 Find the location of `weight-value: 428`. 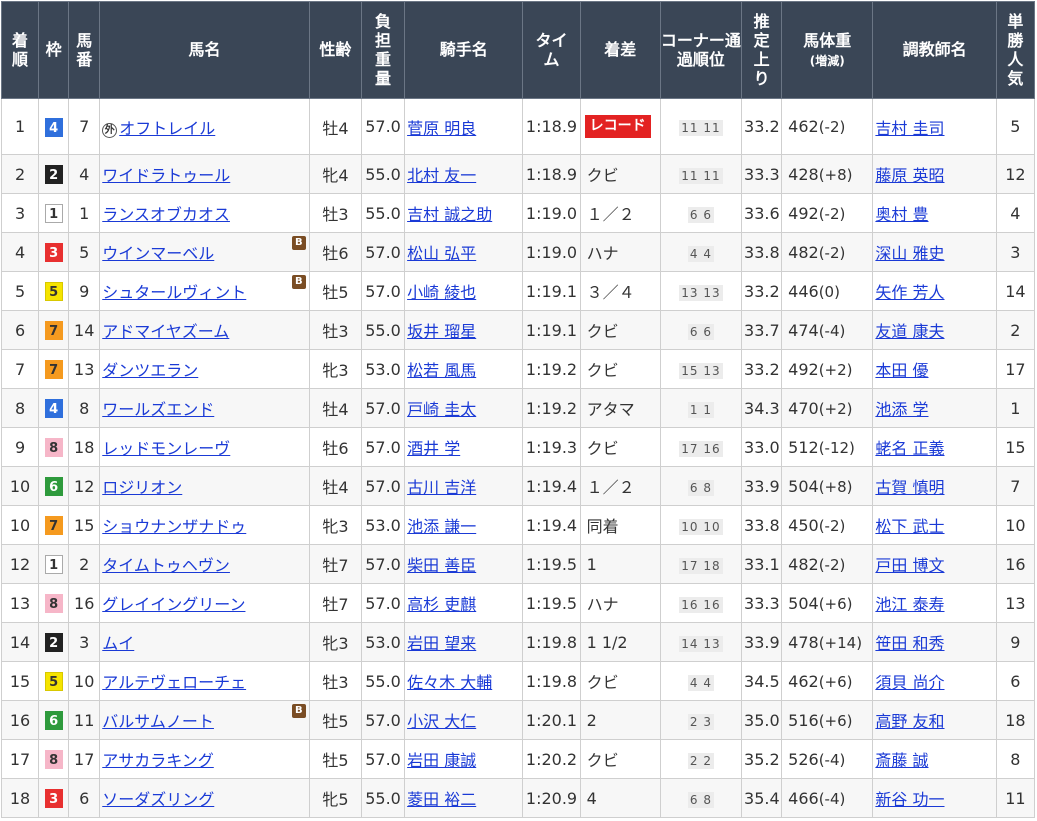

weight-value: 428 is located at coordinates (803, 174).